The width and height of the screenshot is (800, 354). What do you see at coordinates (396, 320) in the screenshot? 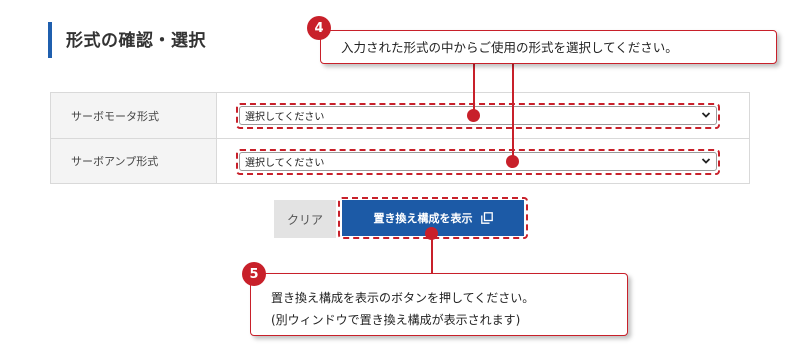
I see `callout-step-5-line2: (別ウィンドウで置き換え構成が表示されます)` at bounding box center [396, 320].